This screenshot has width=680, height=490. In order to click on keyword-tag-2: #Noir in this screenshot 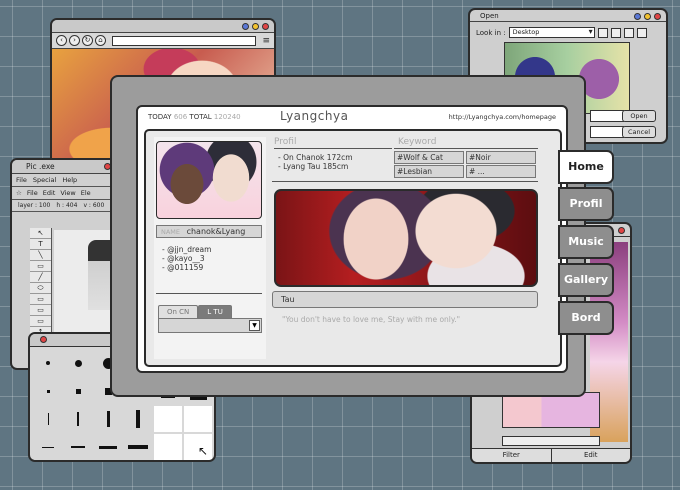, I will do `click(501, 157)`.